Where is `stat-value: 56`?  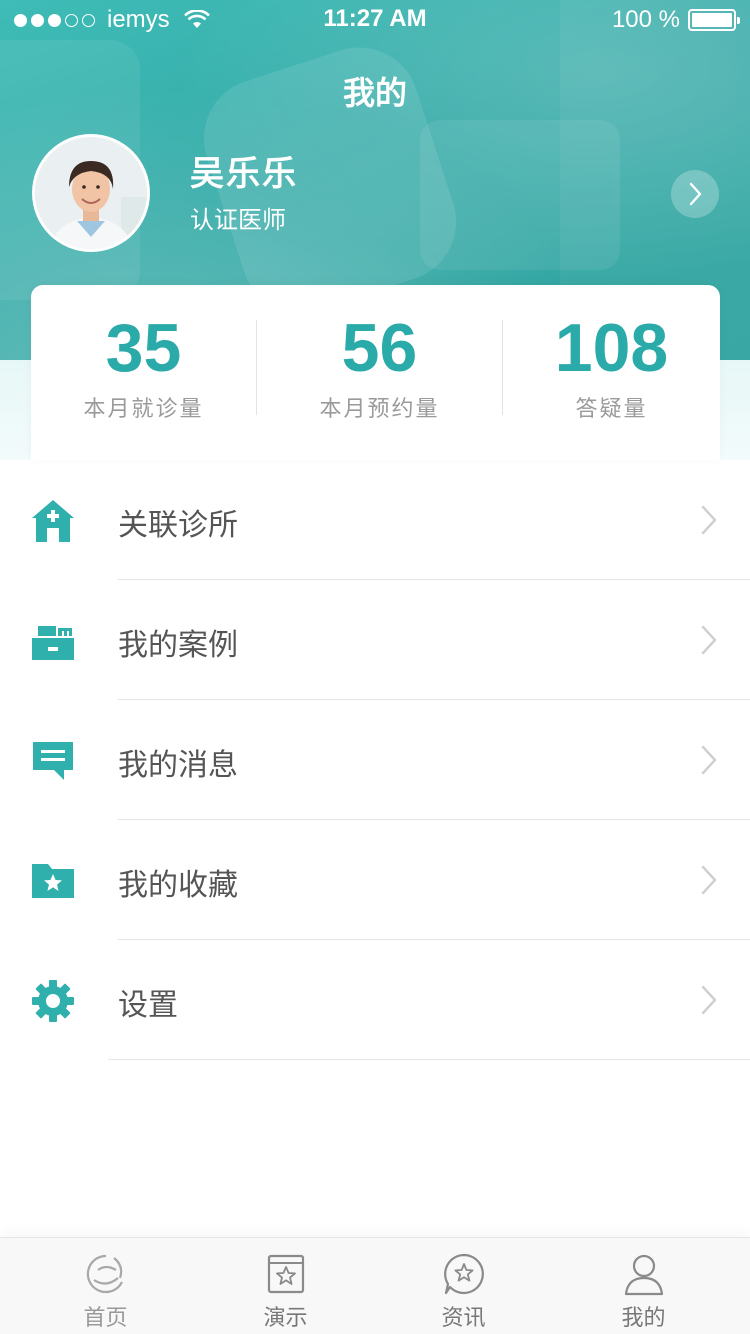
stat-value: 56 is located at coordinates (379, 348).